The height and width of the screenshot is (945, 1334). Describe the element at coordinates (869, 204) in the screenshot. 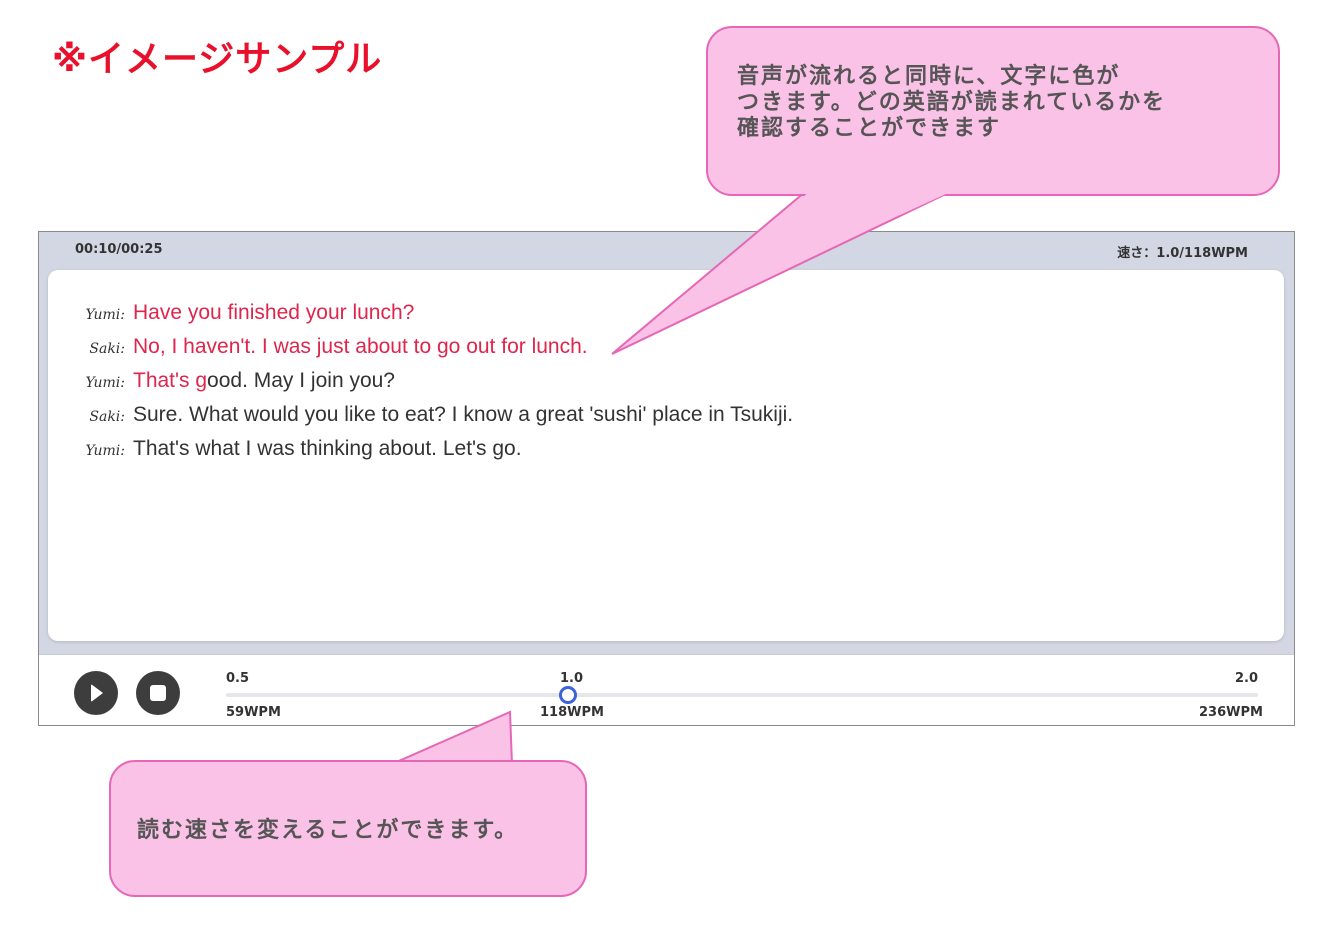

I see `top-tail-join` at that location.